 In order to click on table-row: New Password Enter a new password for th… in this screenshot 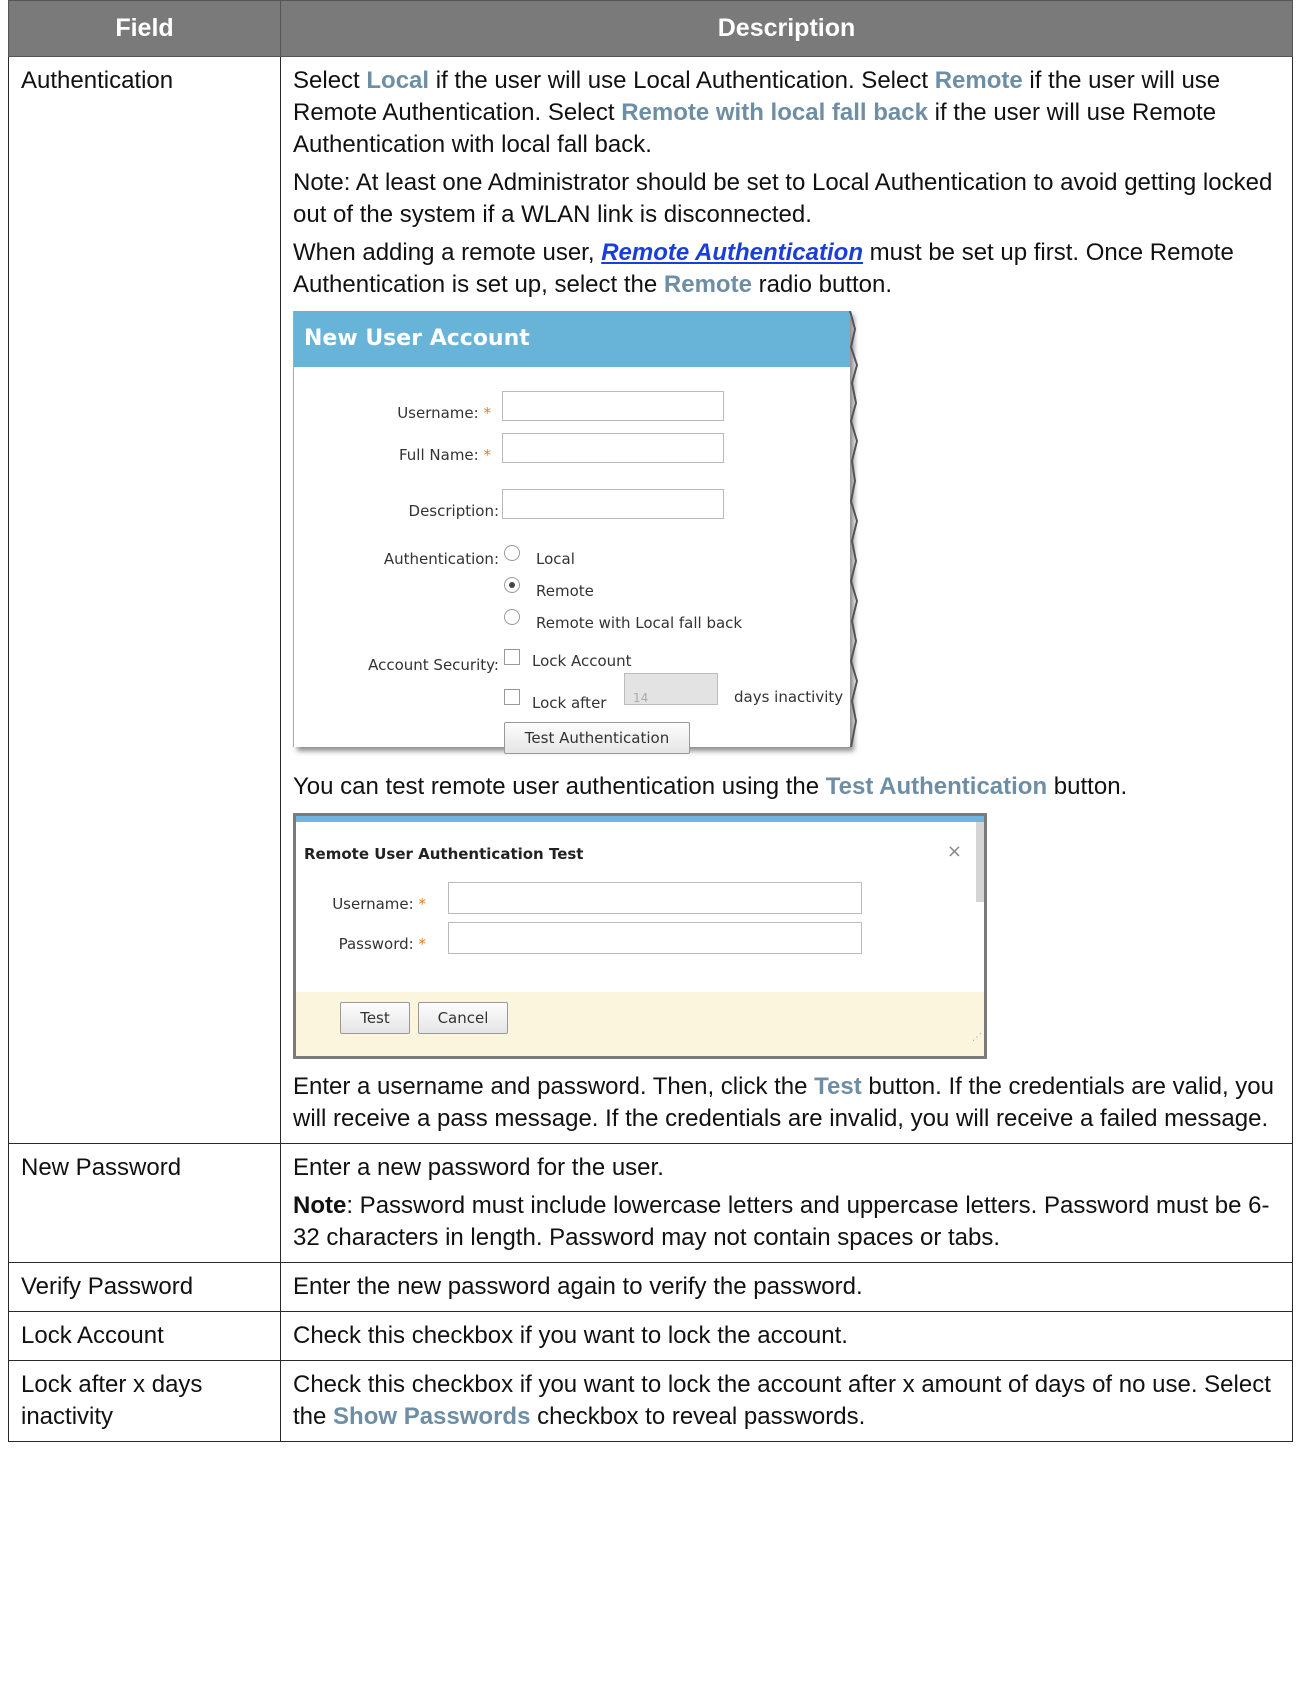, I will do `click(650, 1203)`.